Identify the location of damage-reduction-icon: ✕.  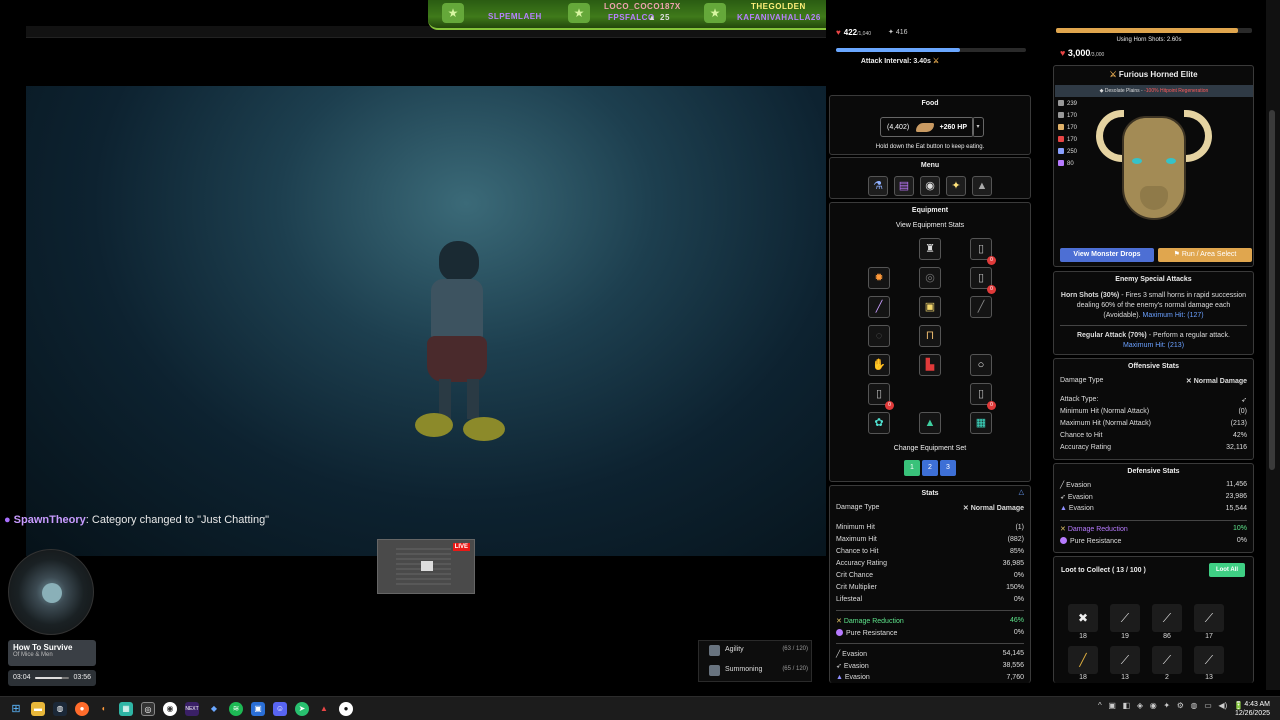
(1064, 529).